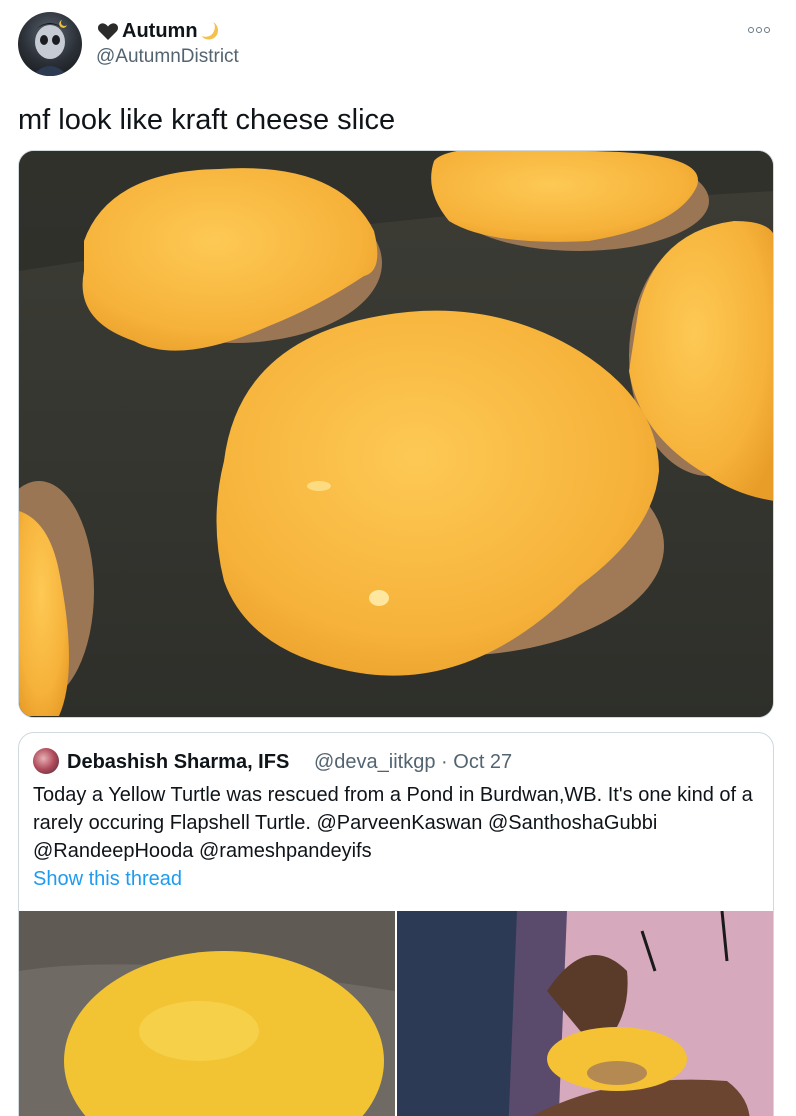 The width and height of the screenshot is (796, 1116). I want to click on tweet-header: Autumn @AutumnDistrict, so click(398, 45).